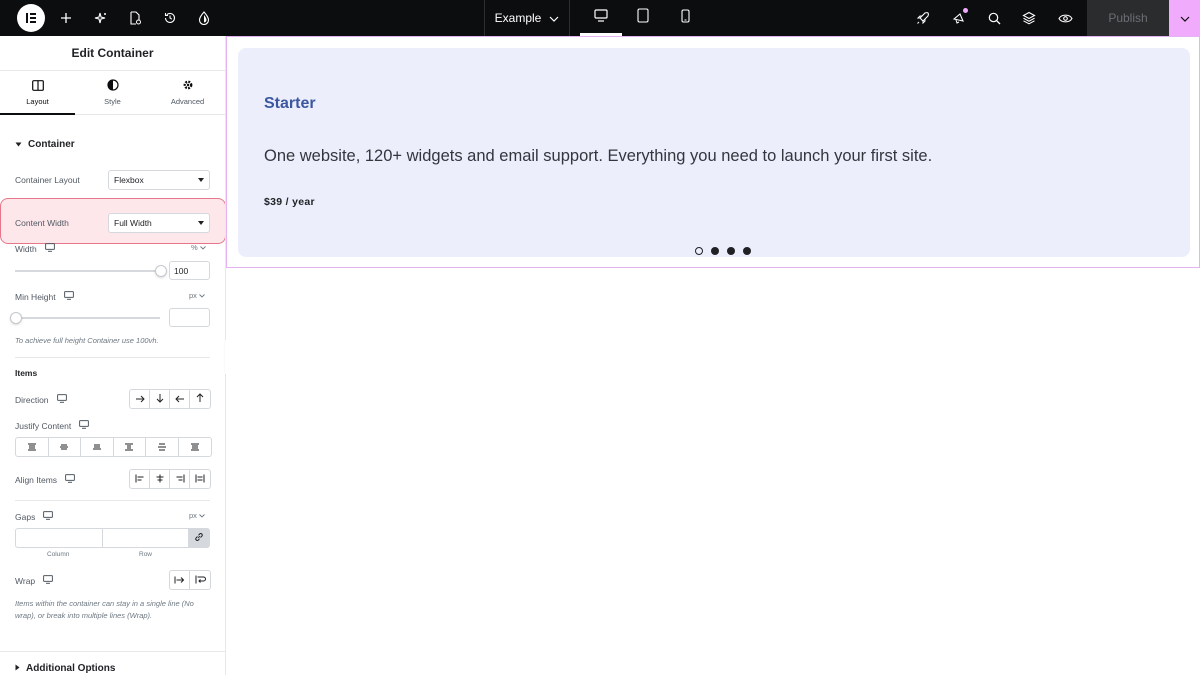 The image size is (1200, 675). I want to click on justify-space-between-icon, so click(129, 447).